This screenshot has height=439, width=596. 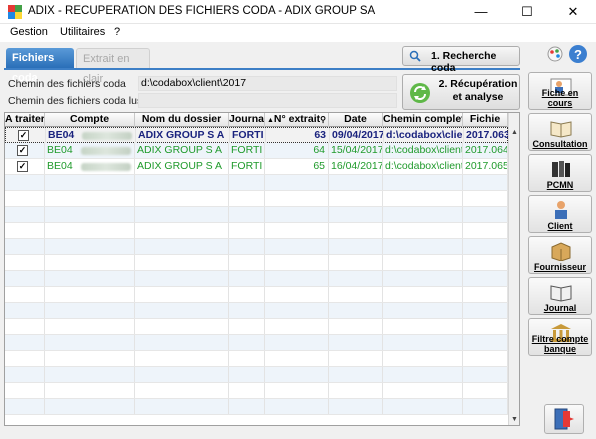 I want to click on chemin-lus-field, so click(x=267, y=100).